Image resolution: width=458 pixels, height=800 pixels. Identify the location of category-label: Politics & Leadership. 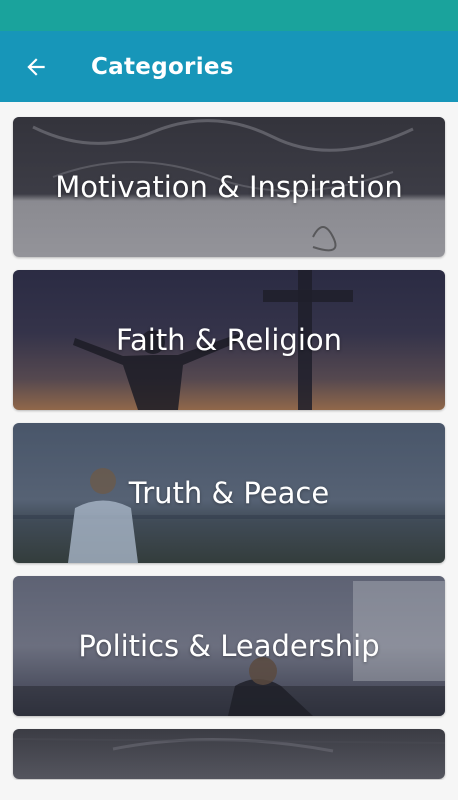
(229, 646).